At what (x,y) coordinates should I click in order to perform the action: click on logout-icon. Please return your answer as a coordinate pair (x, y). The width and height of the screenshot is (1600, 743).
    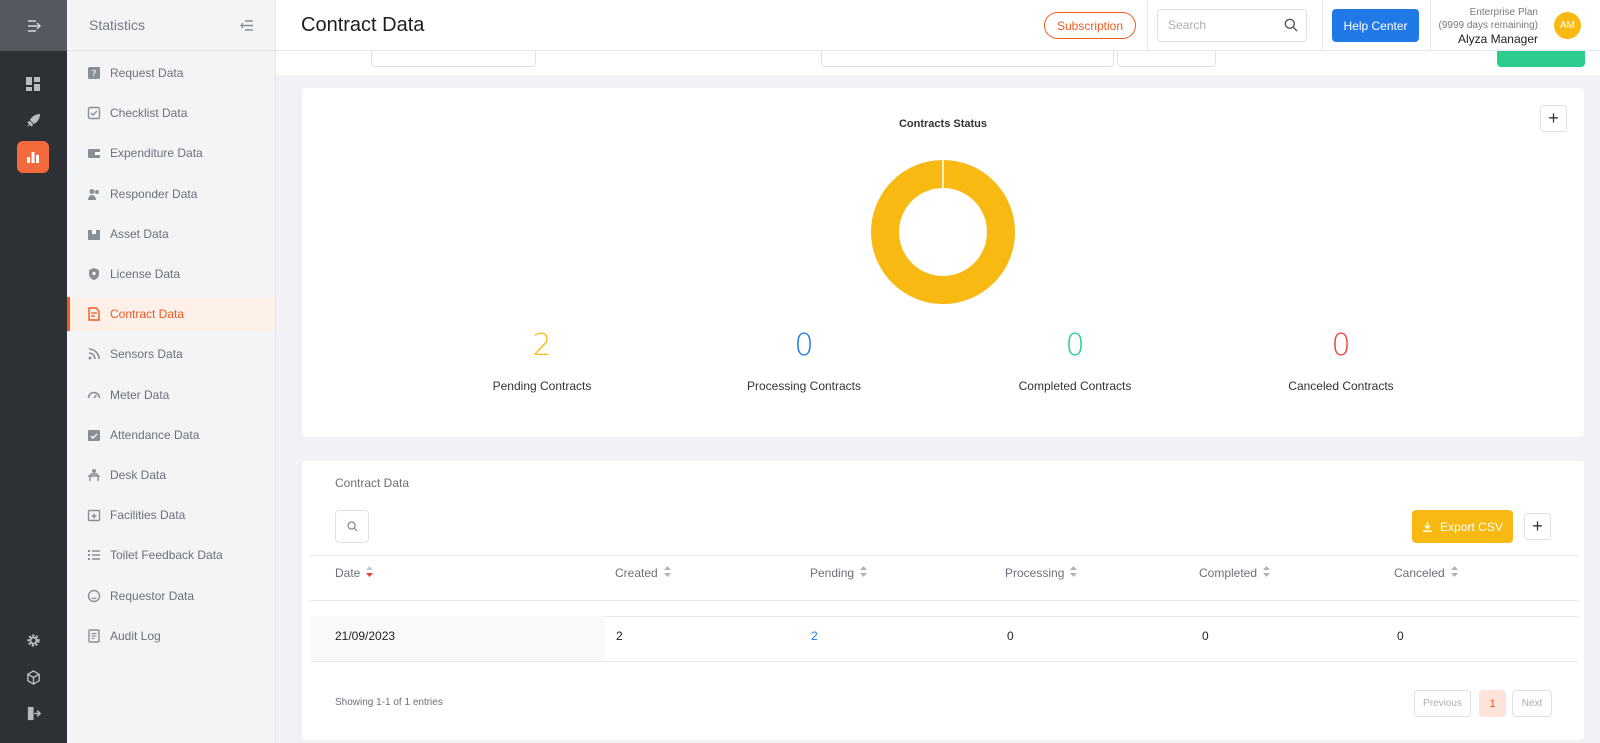
    Looking at the image, I should click on (34, 713).